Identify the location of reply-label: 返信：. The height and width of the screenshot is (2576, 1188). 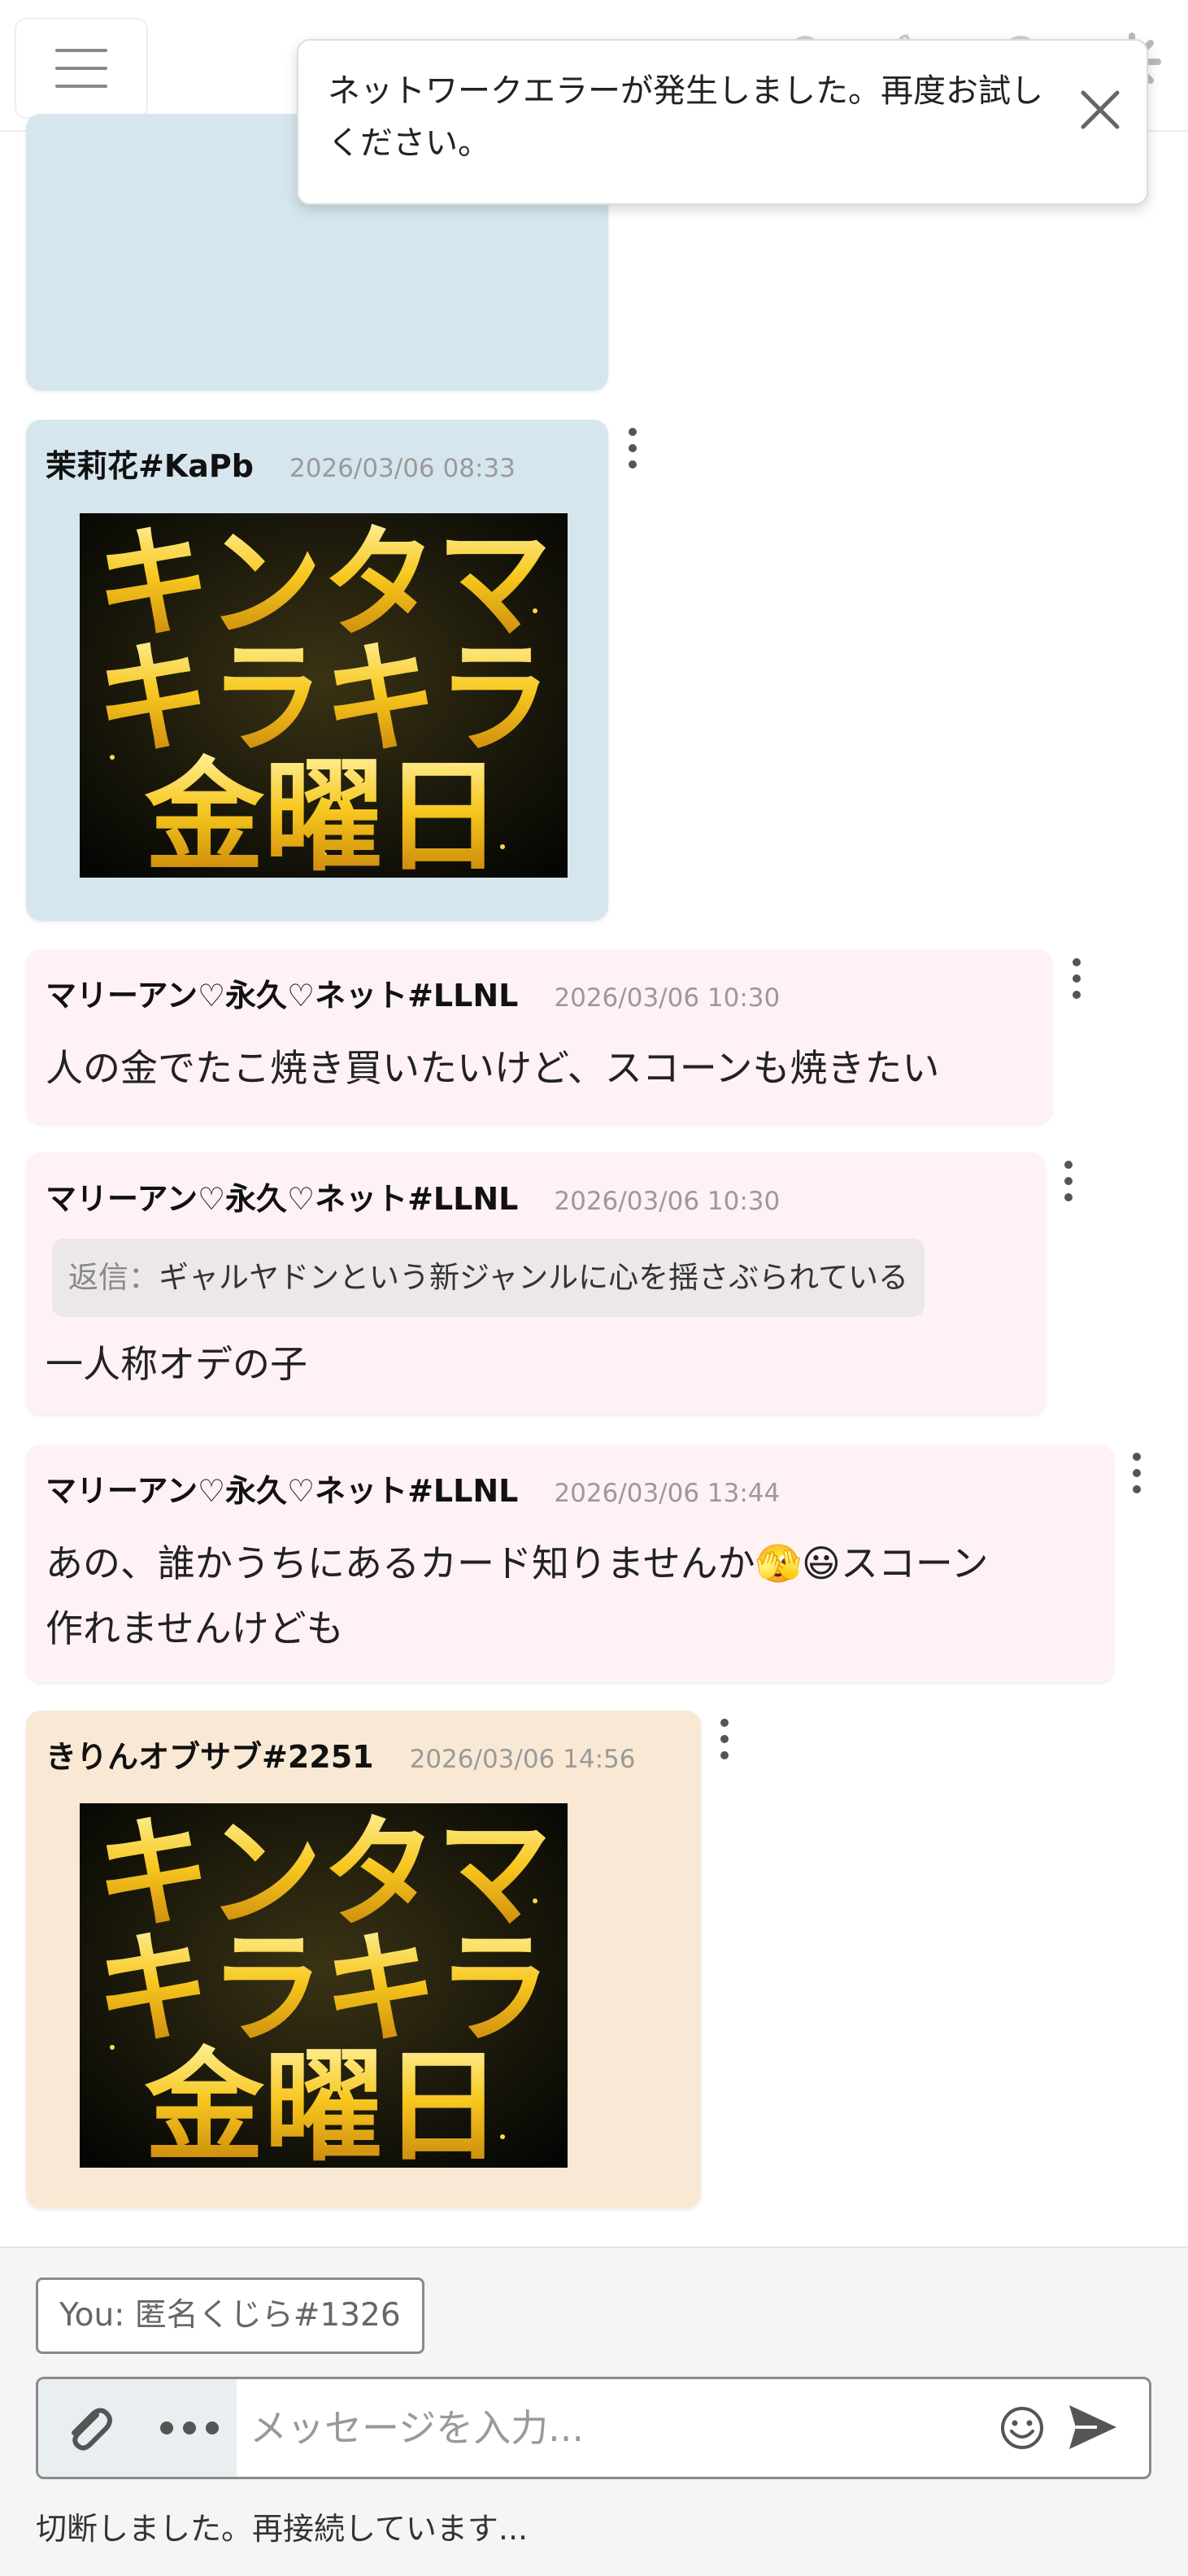
(114, 1277).